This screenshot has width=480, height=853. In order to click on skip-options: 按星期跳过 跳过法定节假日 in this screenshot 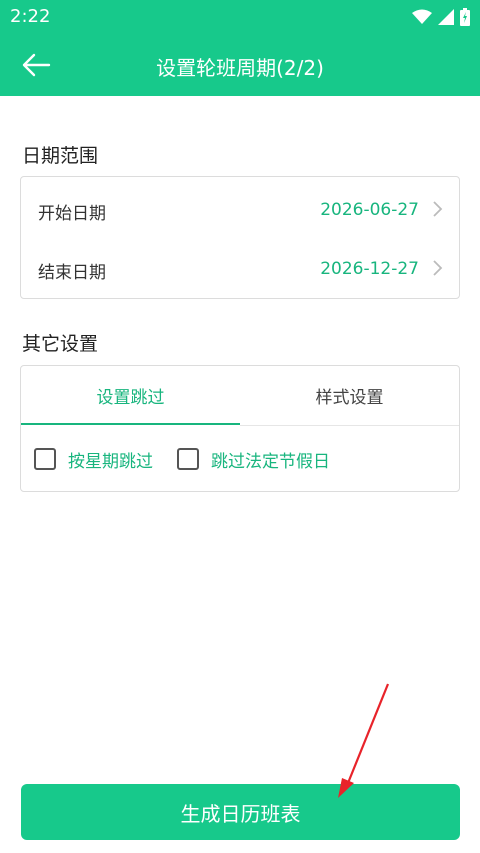, I will do `click(240, 459)`.